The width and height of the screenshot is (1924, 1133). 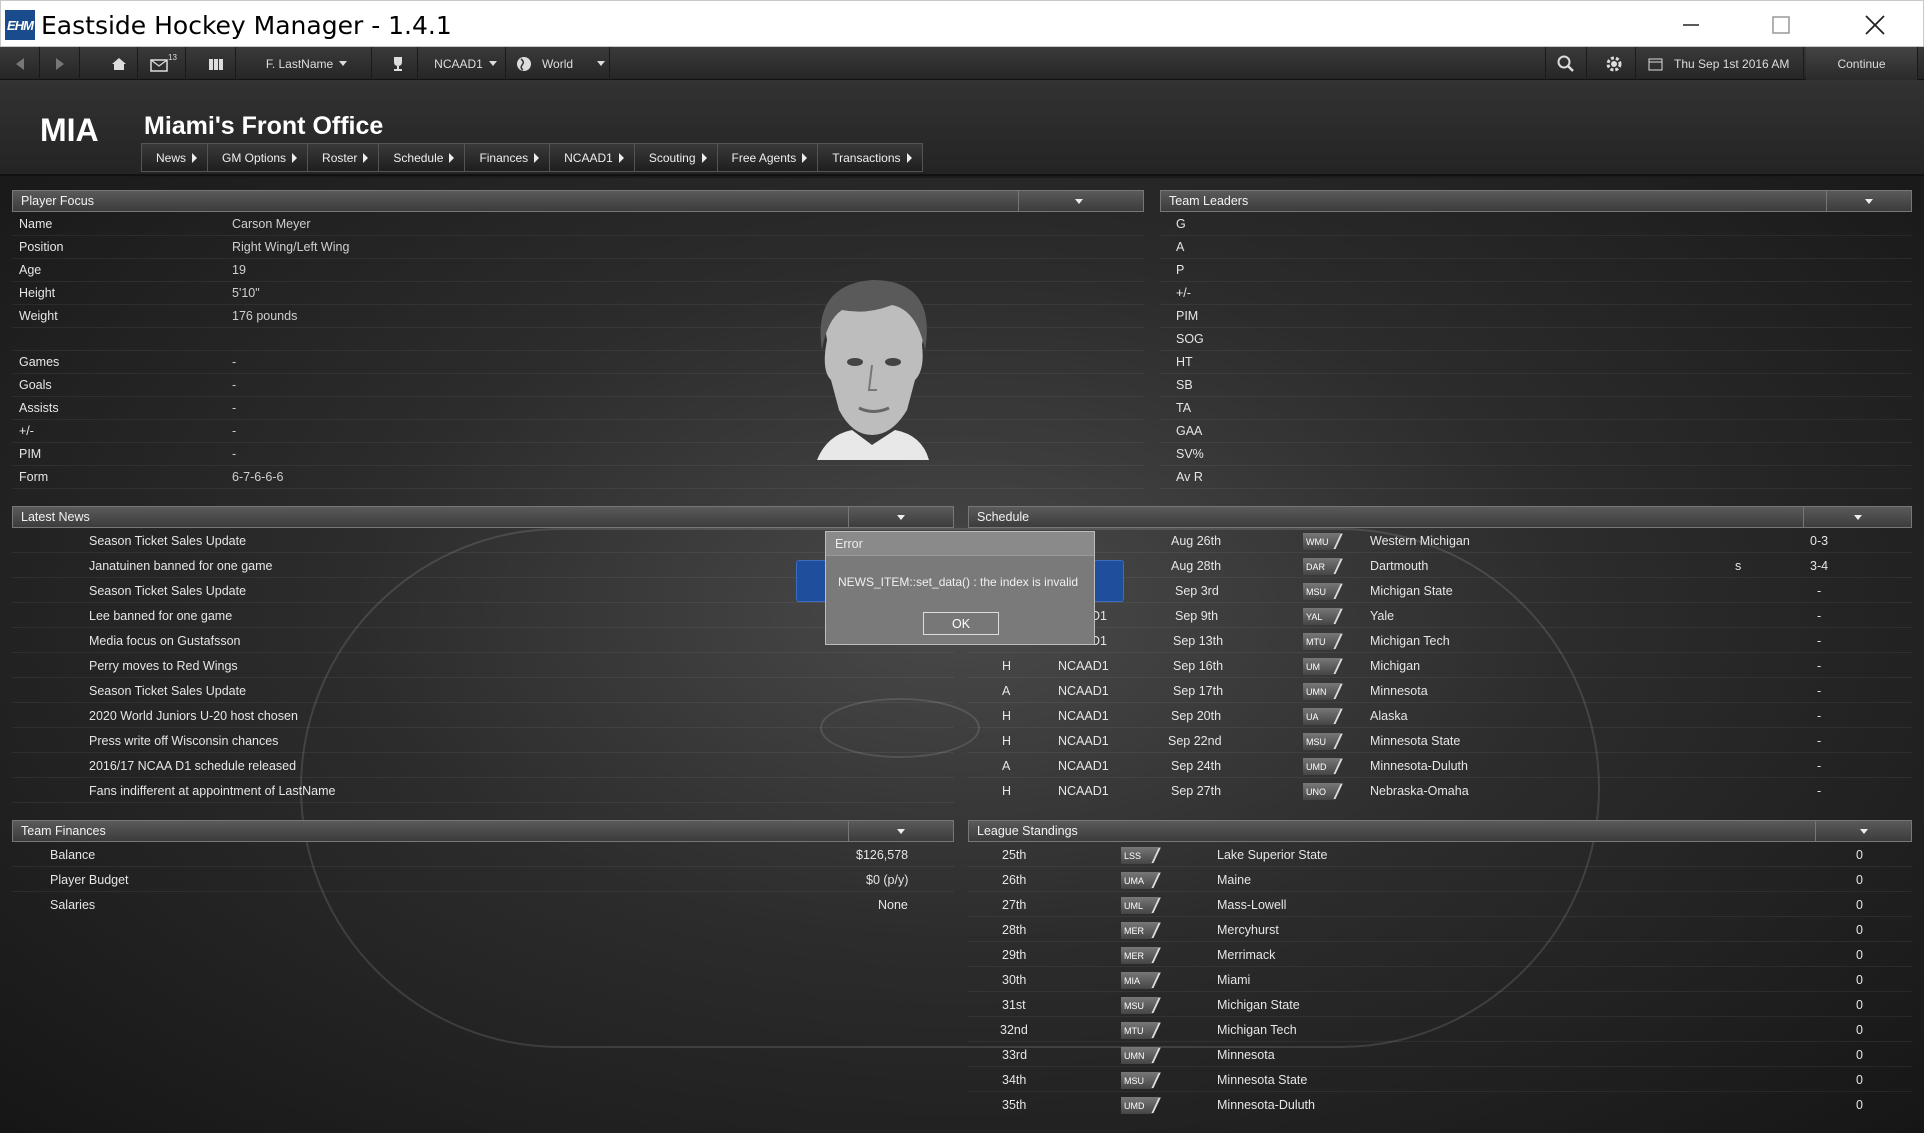 I want to click on search-button, so click(x=1566, y=63).